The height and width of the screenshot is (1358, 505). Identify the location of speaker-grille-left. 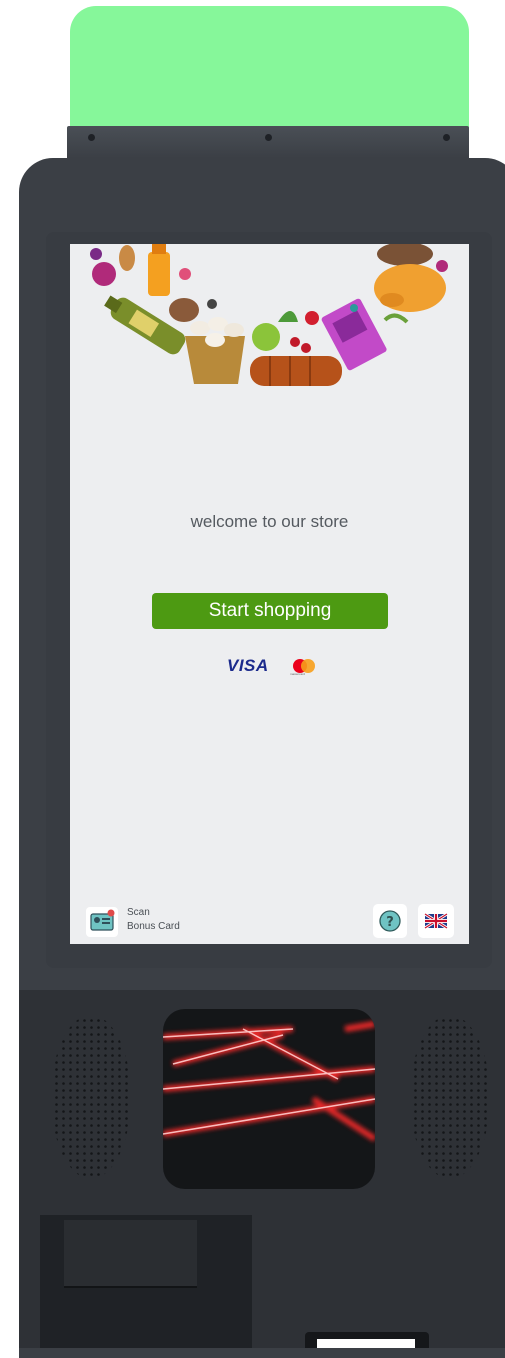
(91, 1097).